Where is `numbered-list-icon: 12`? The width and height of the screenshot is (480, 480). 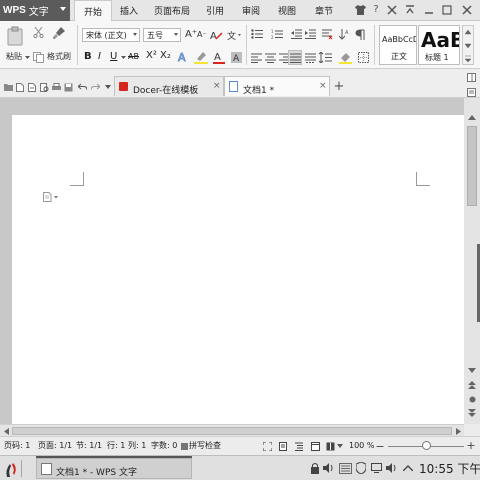 numbered-list-icon: 12 is located at coordinates (277, 34).